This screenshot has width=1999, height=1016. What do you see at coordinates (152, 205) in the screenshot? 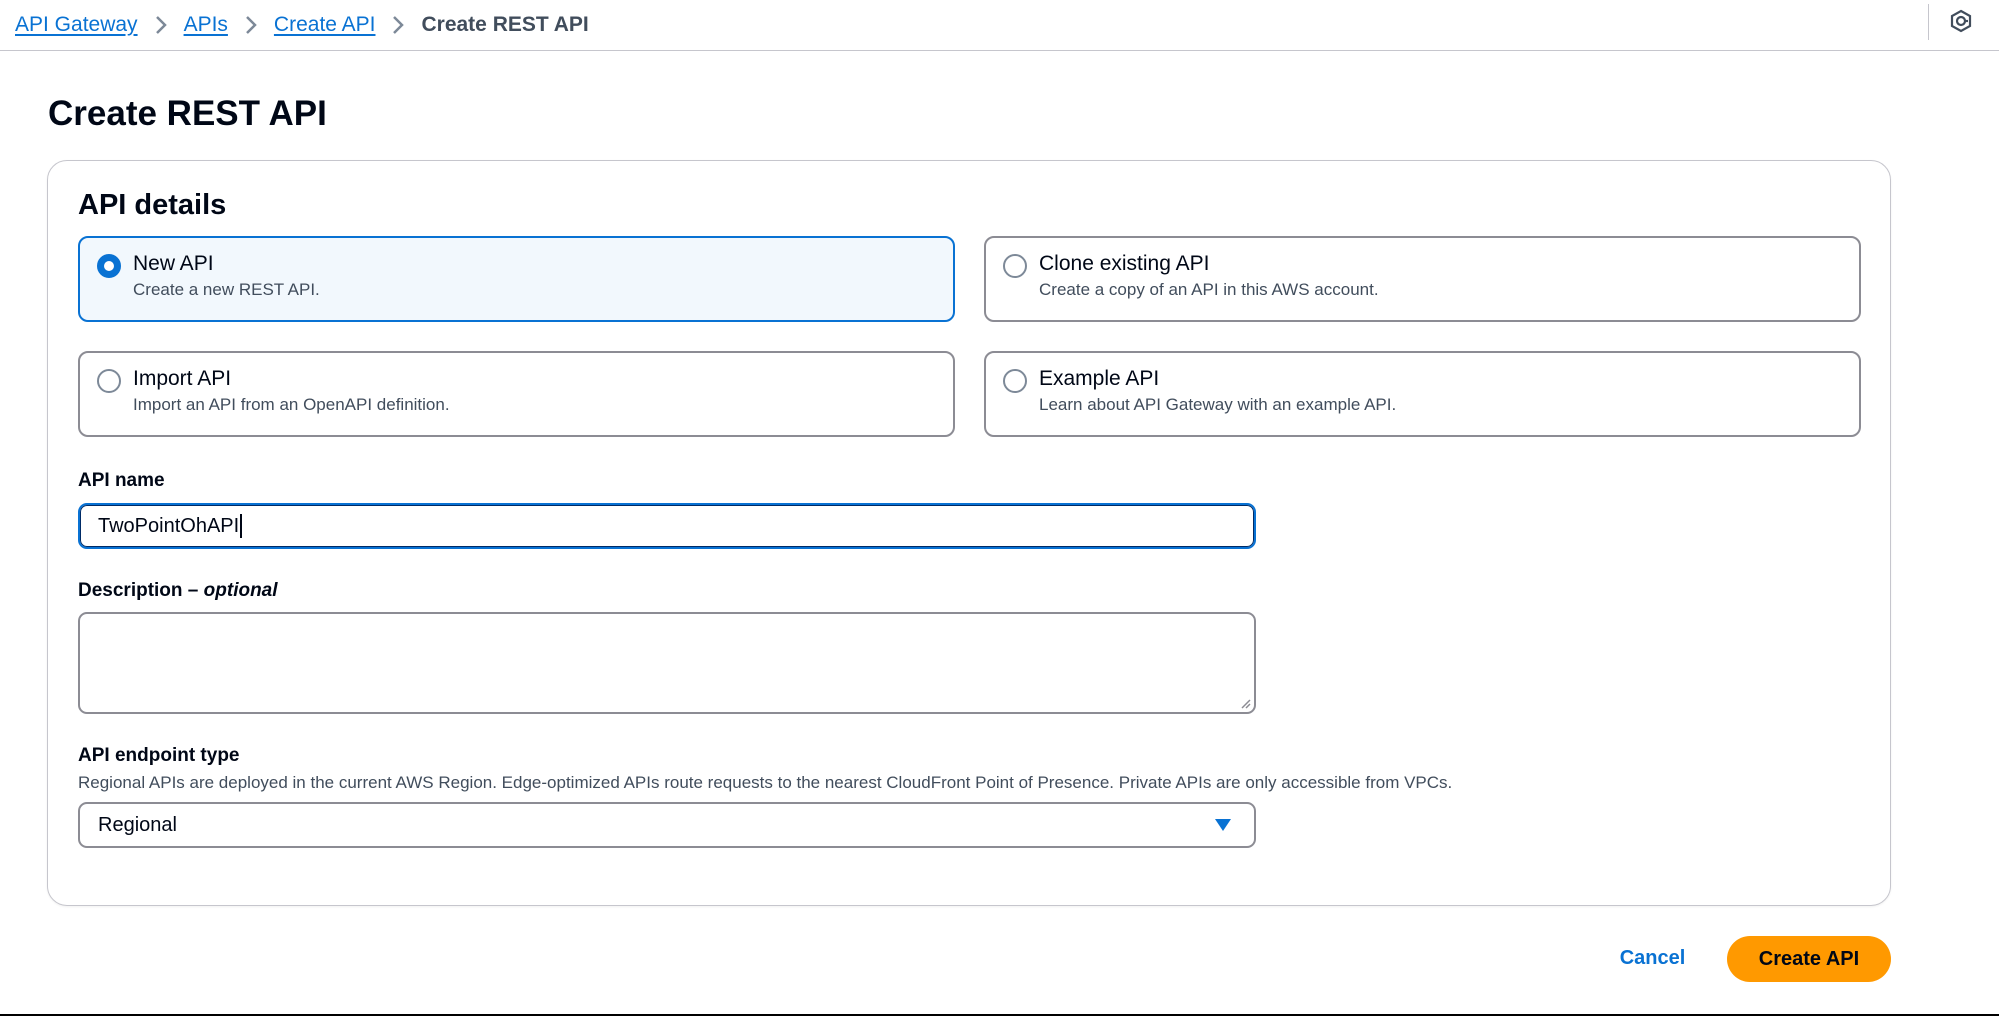
I see `api-details-heading: API details` at bounding box center [152, 205].